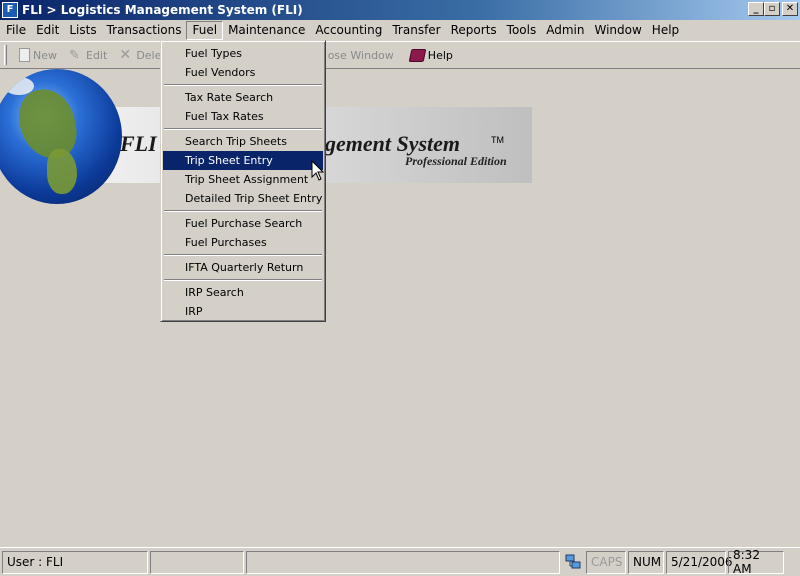 This screenshot has height=576, width=800. Describe the element at coordinates (243, 53) in the screenshot. I see `menu-item-fuel-types: Fuel Types` at that location.